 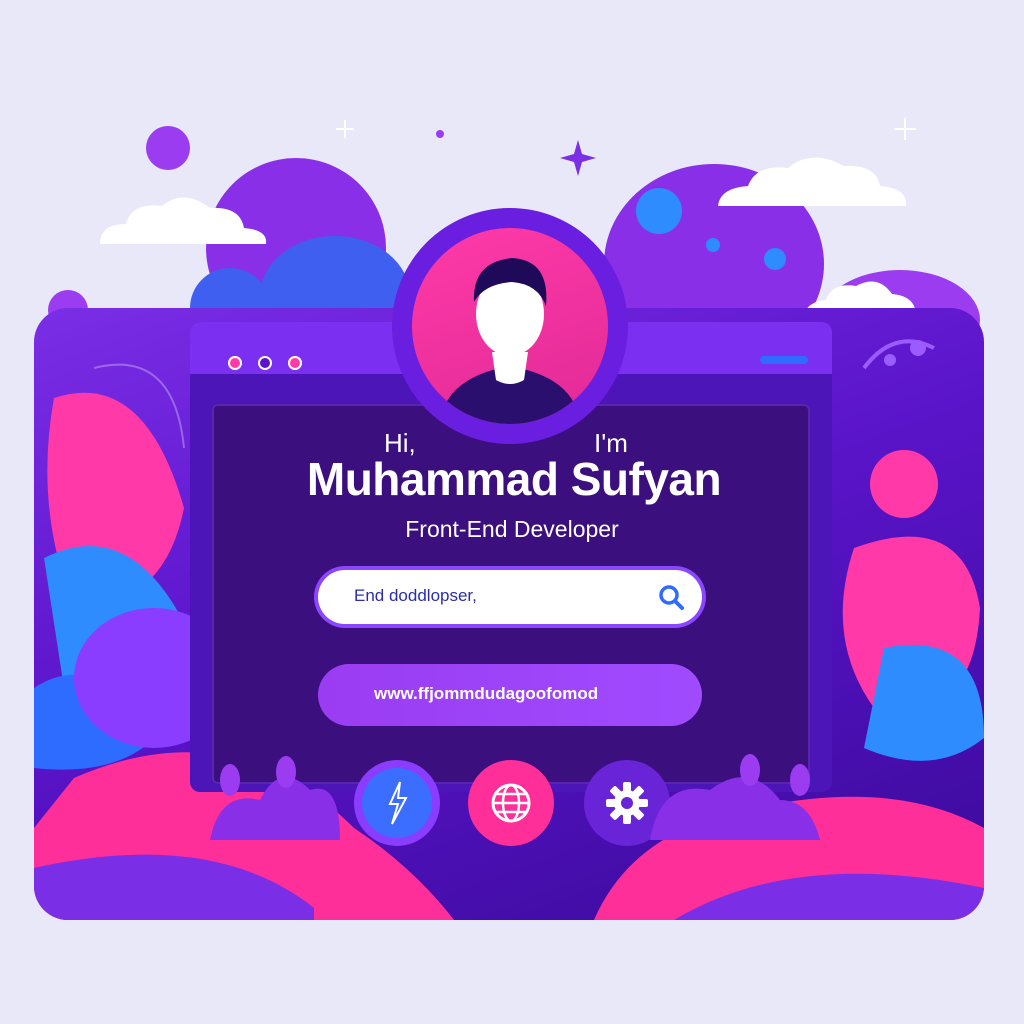 I want to click on search-field: End doddlopser,, so click(x=510, y=597).